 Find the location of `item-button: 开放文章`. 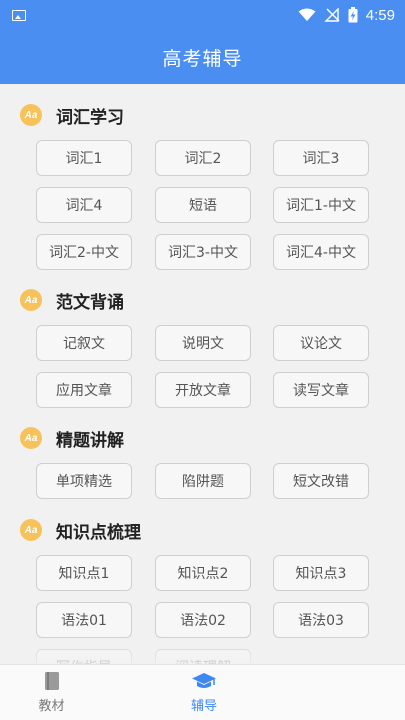

item-button: 开放文章 is located at coordinates (203, 390).